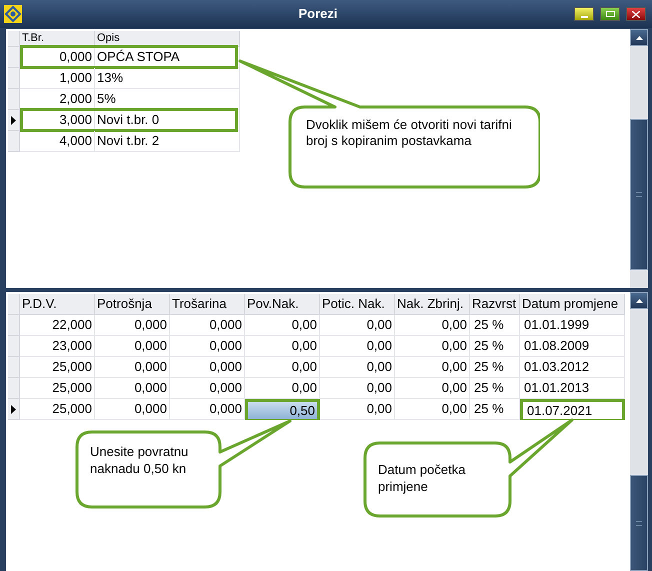 The width and height of the screenshot is (652, 571). What do you see at coordinates (495, 304) in the screenshot?
I see `column-header: Razvrst` at bounding box center [495, 304].